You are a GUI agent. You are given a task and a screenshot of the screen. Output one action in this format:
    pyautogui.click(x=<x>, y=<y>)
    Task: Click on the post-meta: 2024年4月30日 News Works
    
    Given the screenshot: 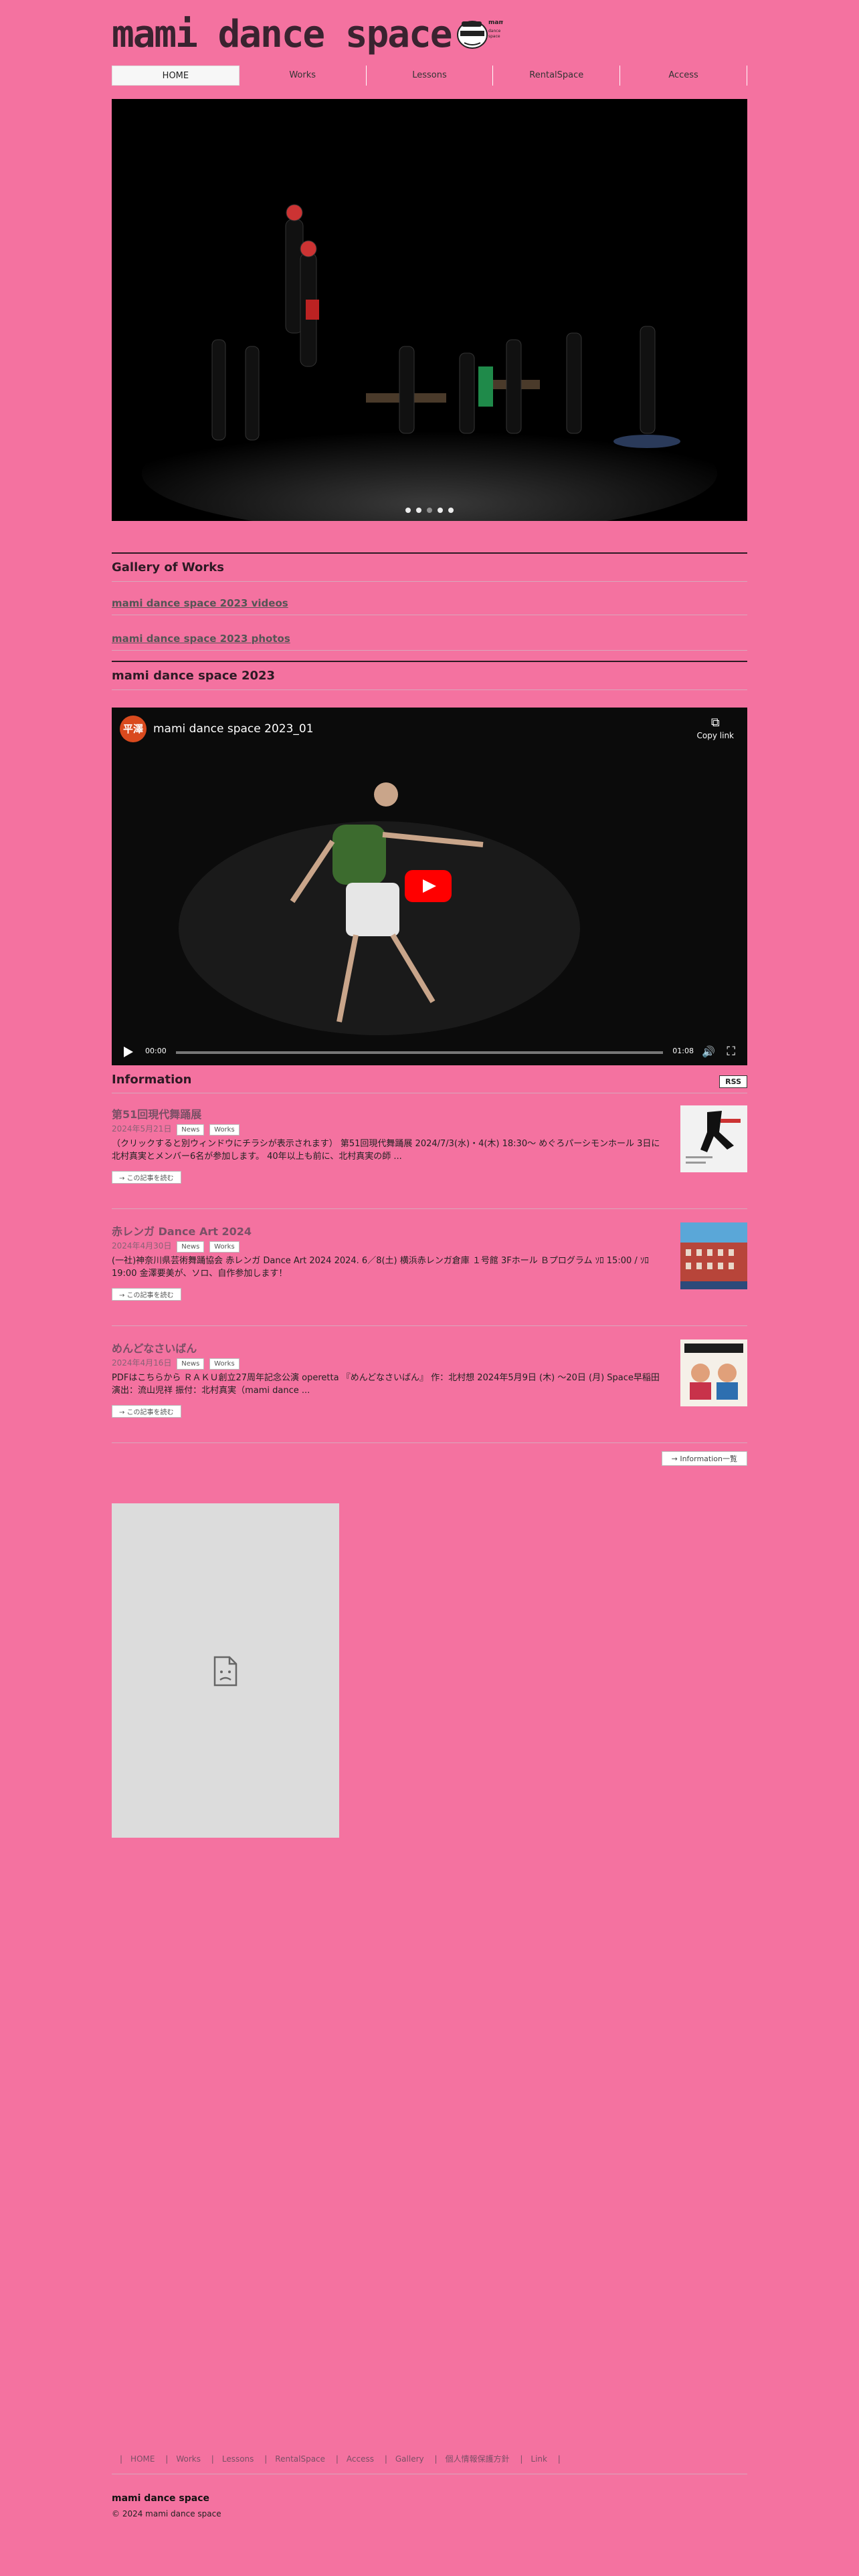 What is the action you would take?
    pyautogui.click(x=176, y=1246)
    